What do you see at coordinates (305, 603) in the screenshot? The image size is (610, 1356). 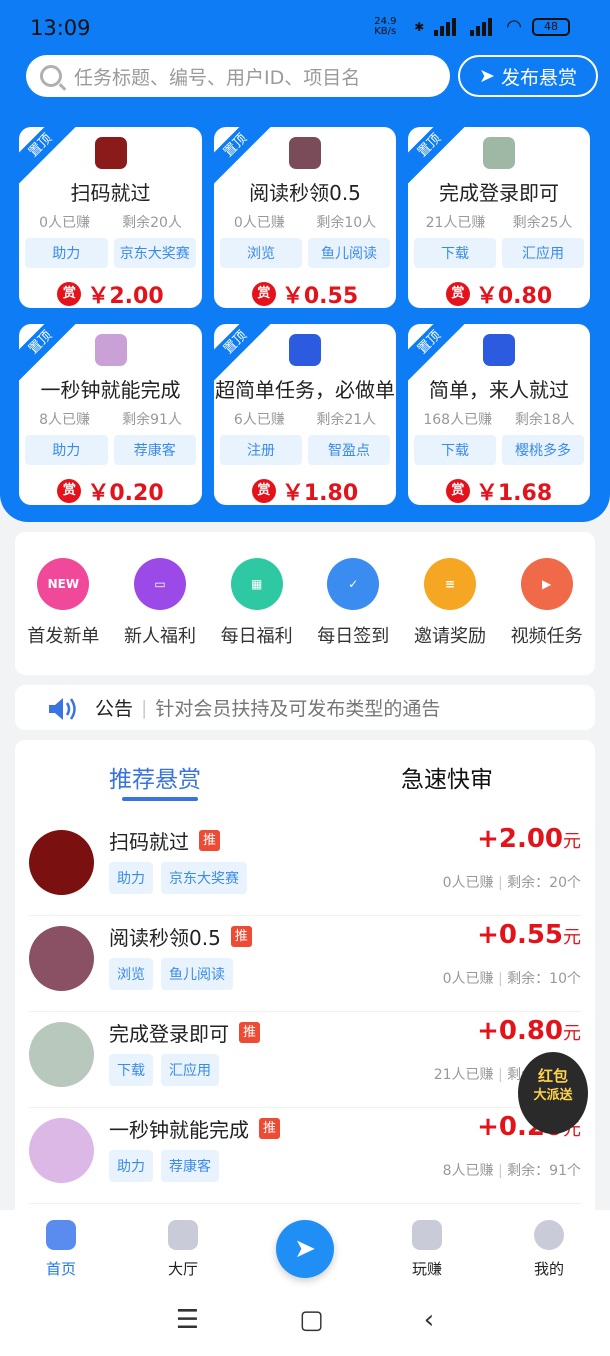 I see `quick-menu: NEW 首发新单 ▭ 新人福利 ▦ 每日福利 ✓ 每日签到 ≡ 邀请奖励 ▶ 视频任务` at bounding box center [305, 603].